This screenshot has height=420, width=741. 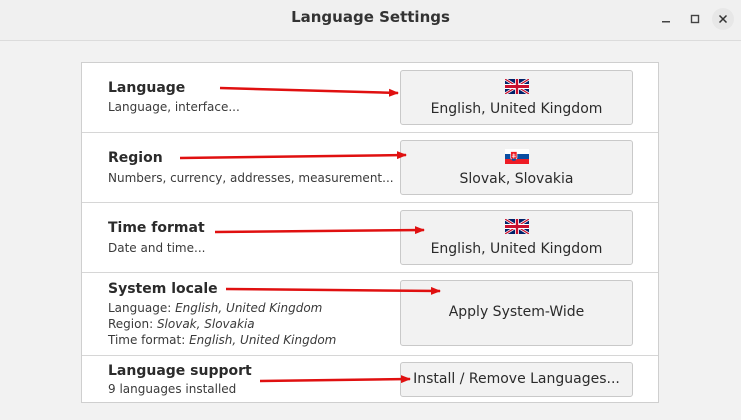 What do you see at coordinates (517, 156) in the screenshot?
I see `slovakia-flag-icon` at bounding box center [517, 156].